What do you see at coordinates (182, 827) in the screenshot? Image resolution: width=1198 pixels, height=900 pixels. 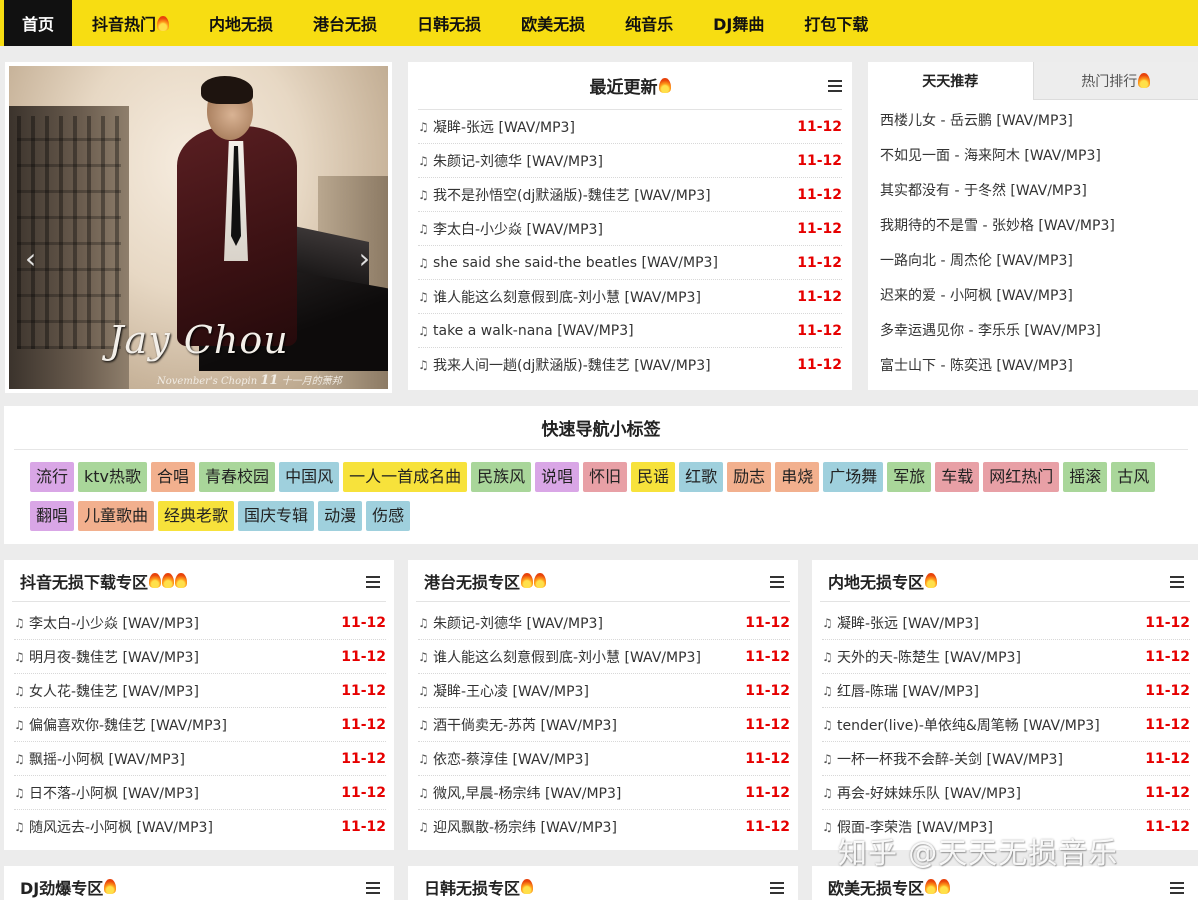 I see `song-title: 随风远去-小阿枫 [WAV/MP3]` at bounding box center [182, 827].